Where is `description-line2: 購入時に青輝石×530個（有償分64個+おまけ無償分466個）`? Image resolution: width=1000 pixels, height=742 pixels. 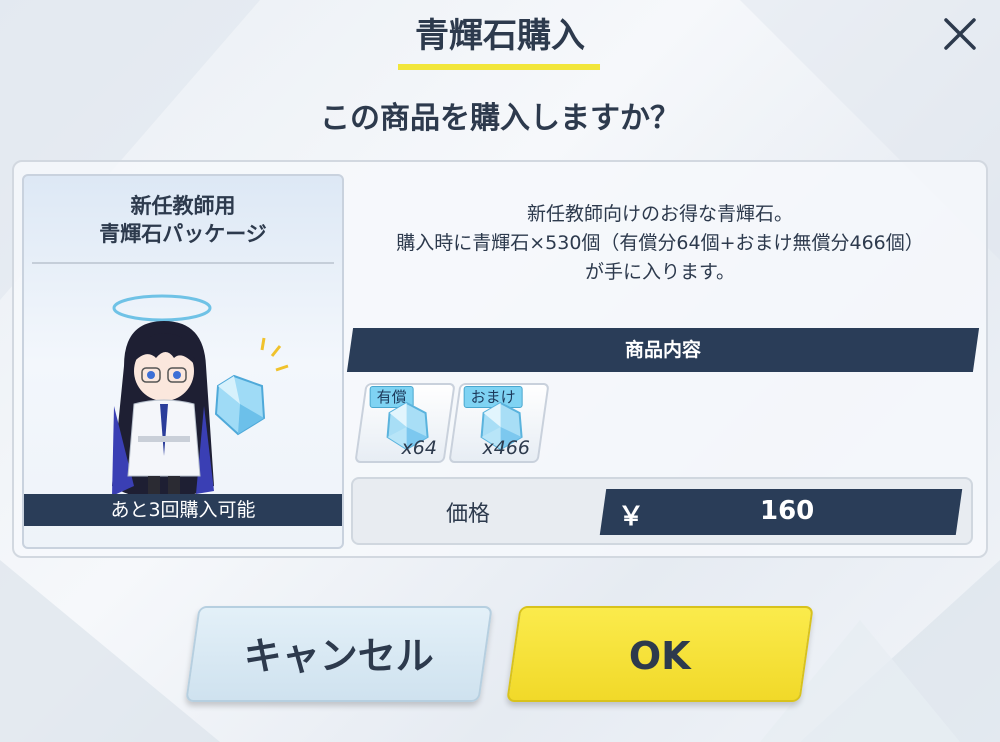
description-line2: 購入時に青輝石×530個（有償分64個+おまけ無償分466個） is located at coordinates (660, 243).